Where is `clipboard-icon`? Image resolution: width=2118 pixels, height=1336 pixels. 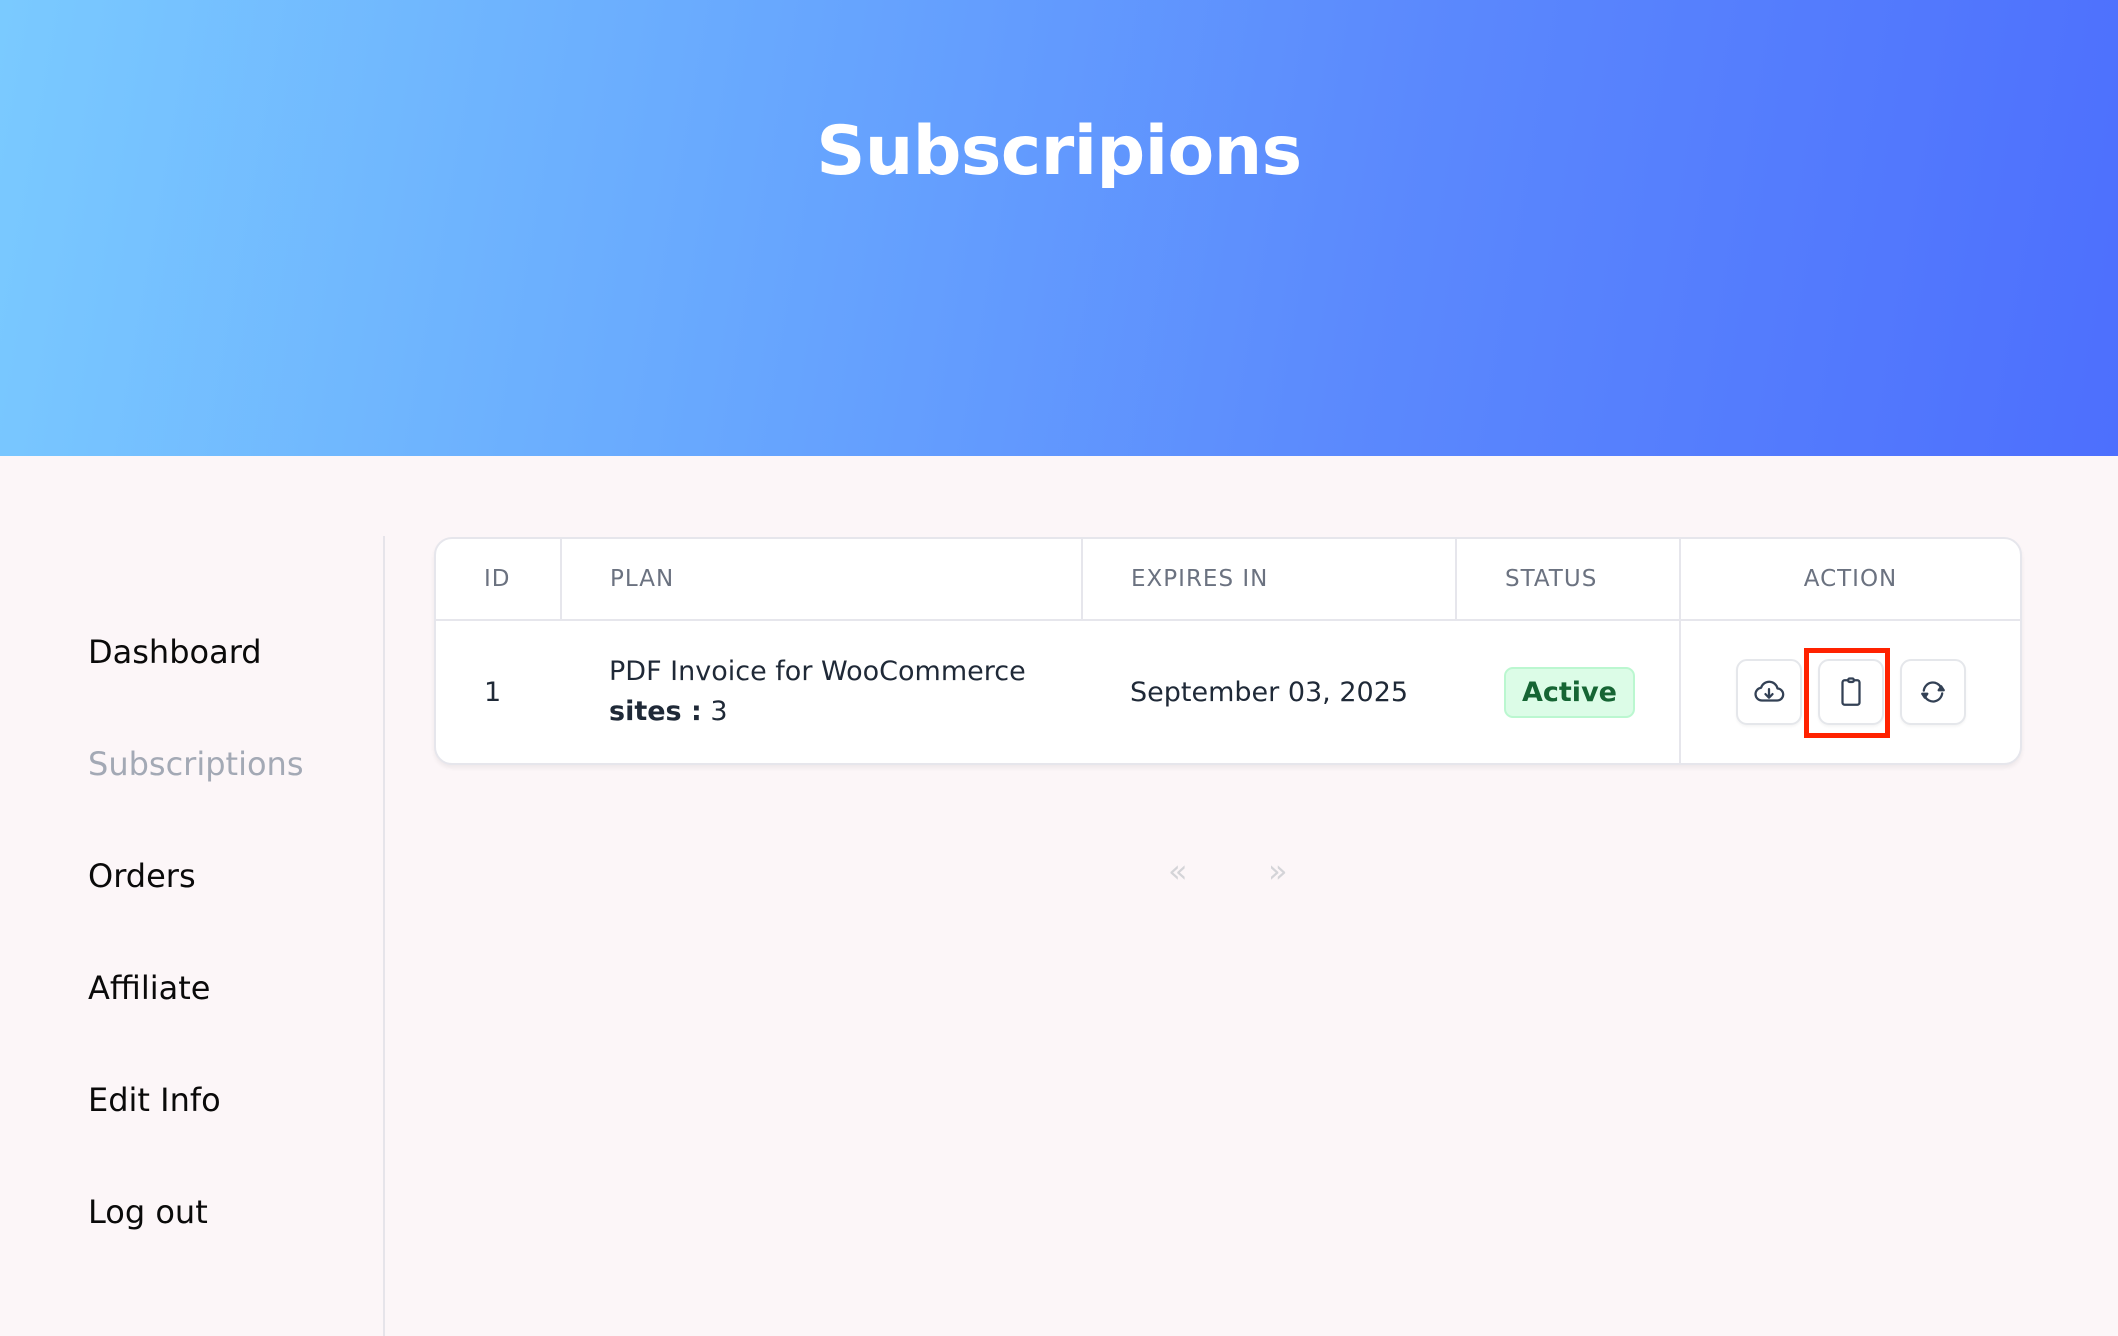 clipboard-icon is located at coordinates (1850, 691).